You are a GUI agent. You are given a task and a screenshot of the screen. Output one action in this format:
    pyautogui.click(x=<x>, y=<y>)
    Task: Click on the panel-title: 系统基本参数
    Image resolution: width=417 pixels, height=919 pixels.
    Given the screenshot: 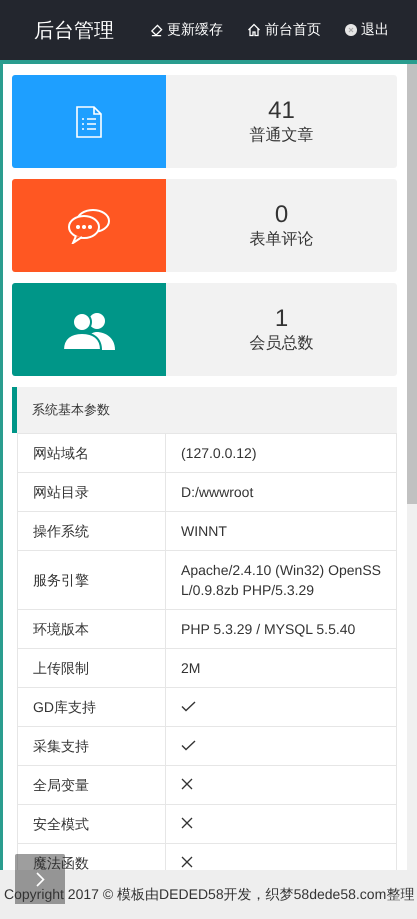 What is the action you would take?
    pyautogui.click(x=71, y=410)
    